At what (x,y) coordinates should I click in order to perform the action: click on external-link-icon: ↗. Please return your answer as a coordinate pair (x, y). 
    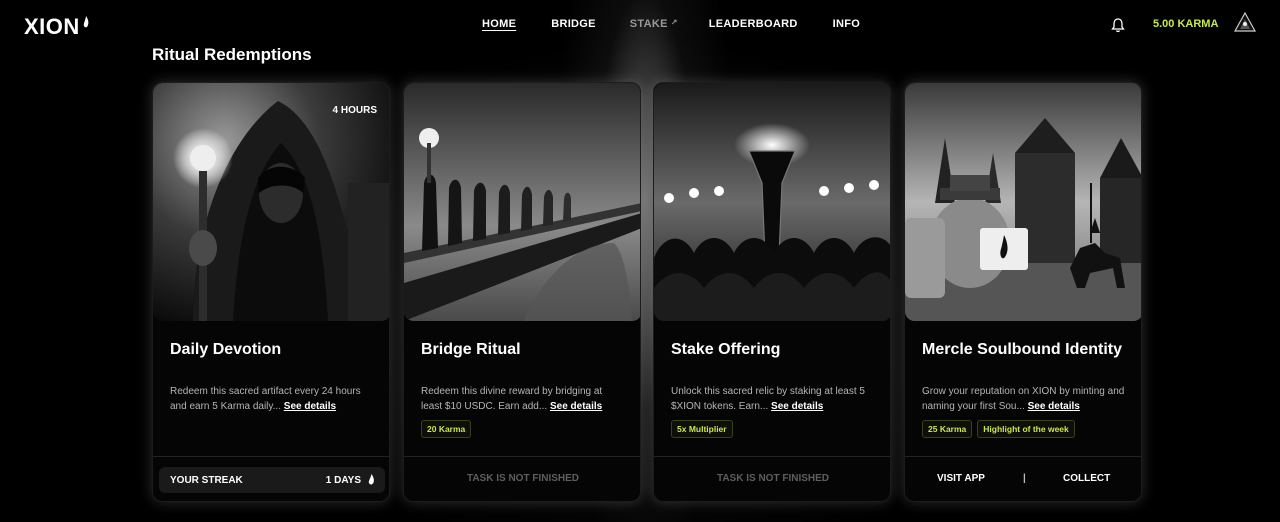
    Looking at the image, I should click on (674, 22).